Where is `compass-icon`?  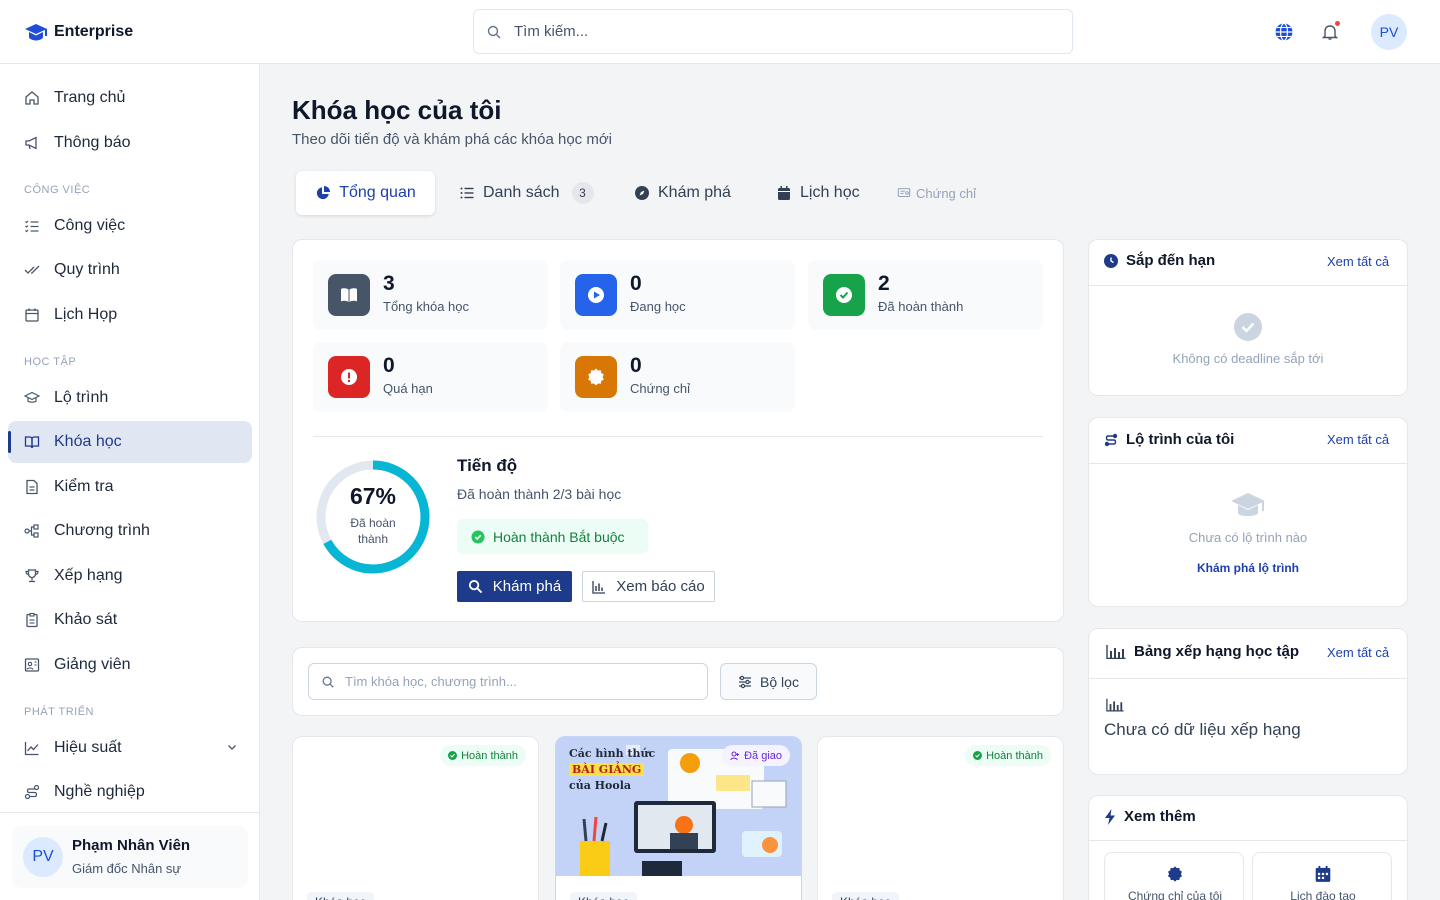
compass-icon is located at coordinates (642, 193).